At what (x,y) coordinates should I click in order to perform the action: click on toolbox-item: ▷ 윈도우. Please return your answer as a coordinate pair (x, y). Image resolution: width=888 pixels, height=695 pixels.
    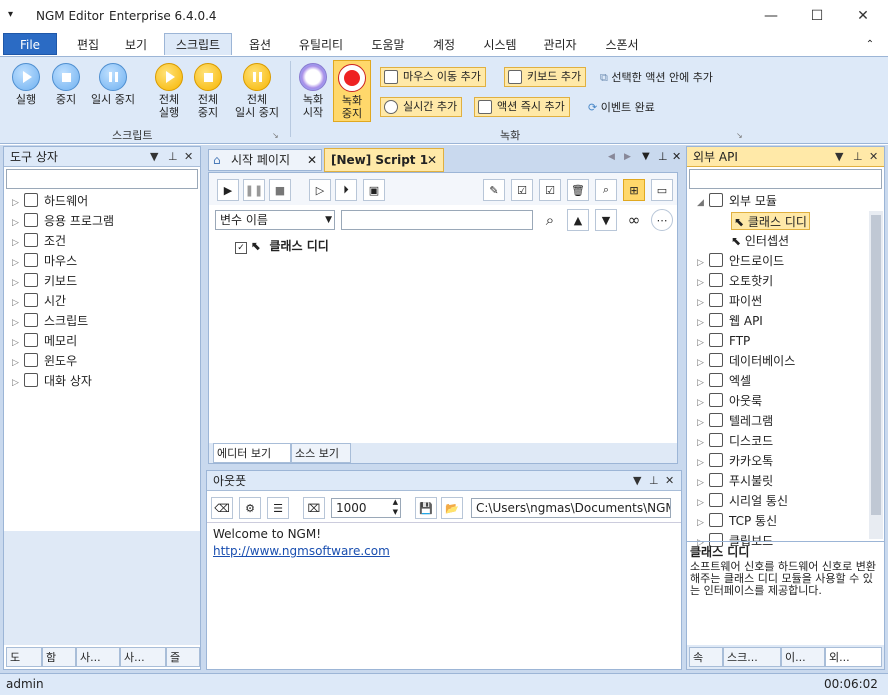
    Looking at the image, I should click on (44, 361).